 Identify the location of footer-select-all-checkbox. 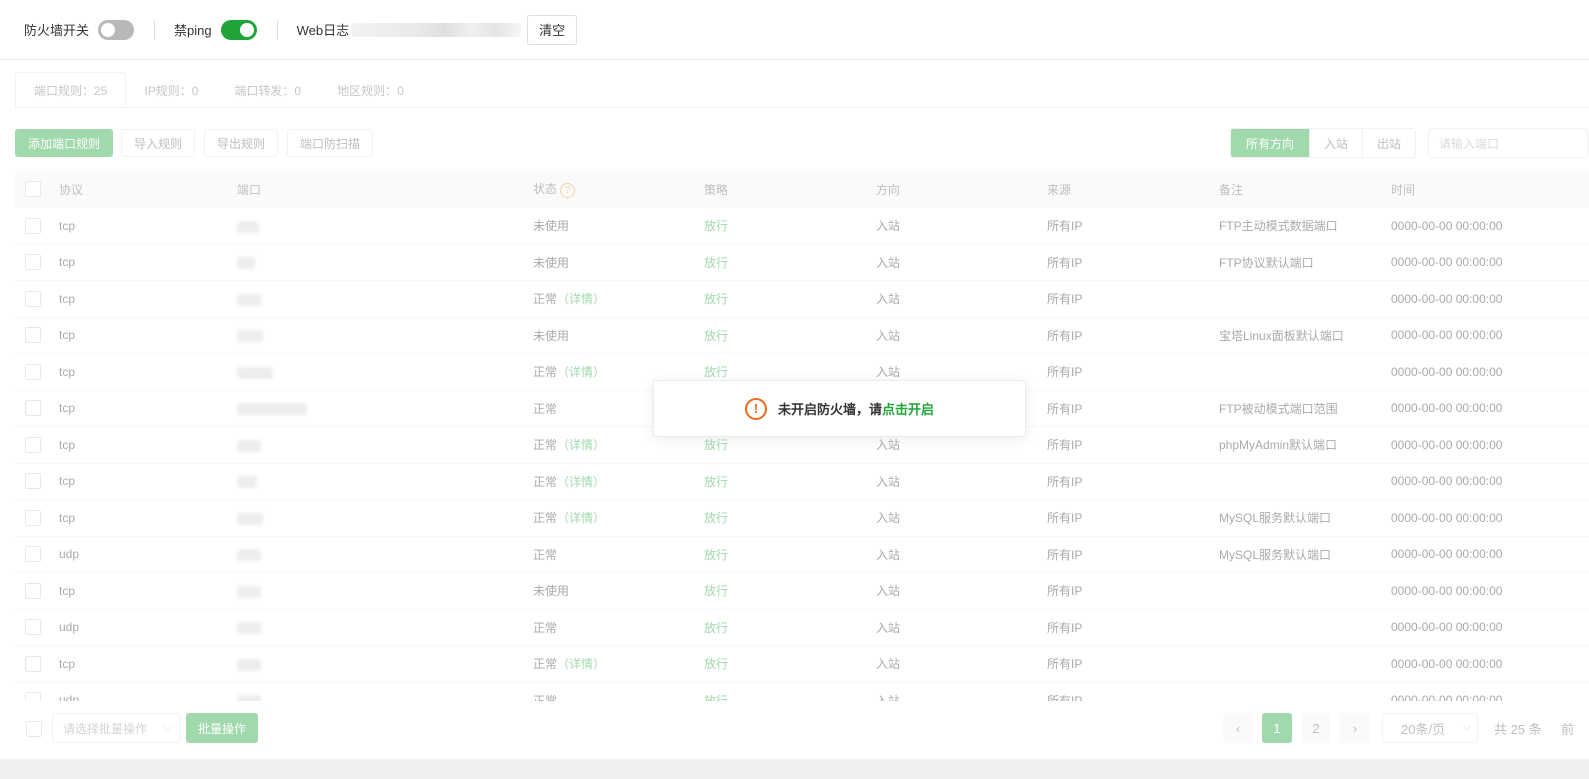
(34, 729).